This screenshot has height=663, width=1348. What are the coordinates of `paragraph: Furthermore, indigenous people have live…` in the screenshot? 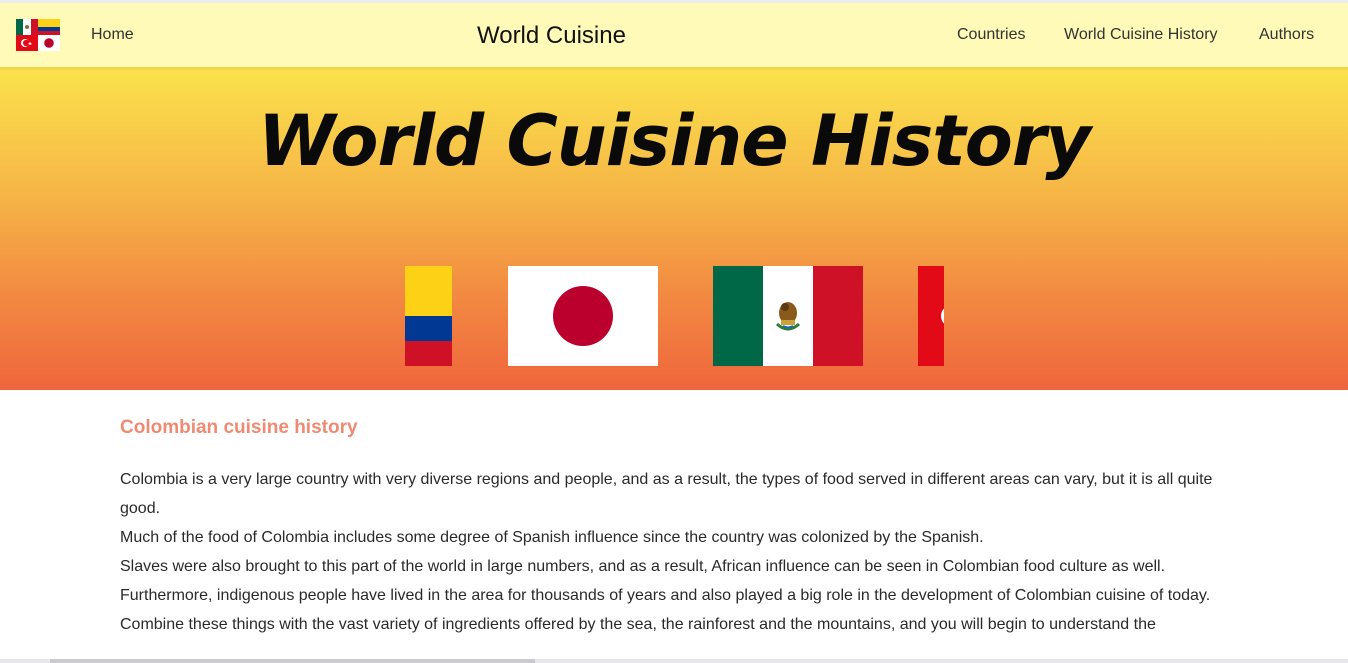 It's located at (665, 595).